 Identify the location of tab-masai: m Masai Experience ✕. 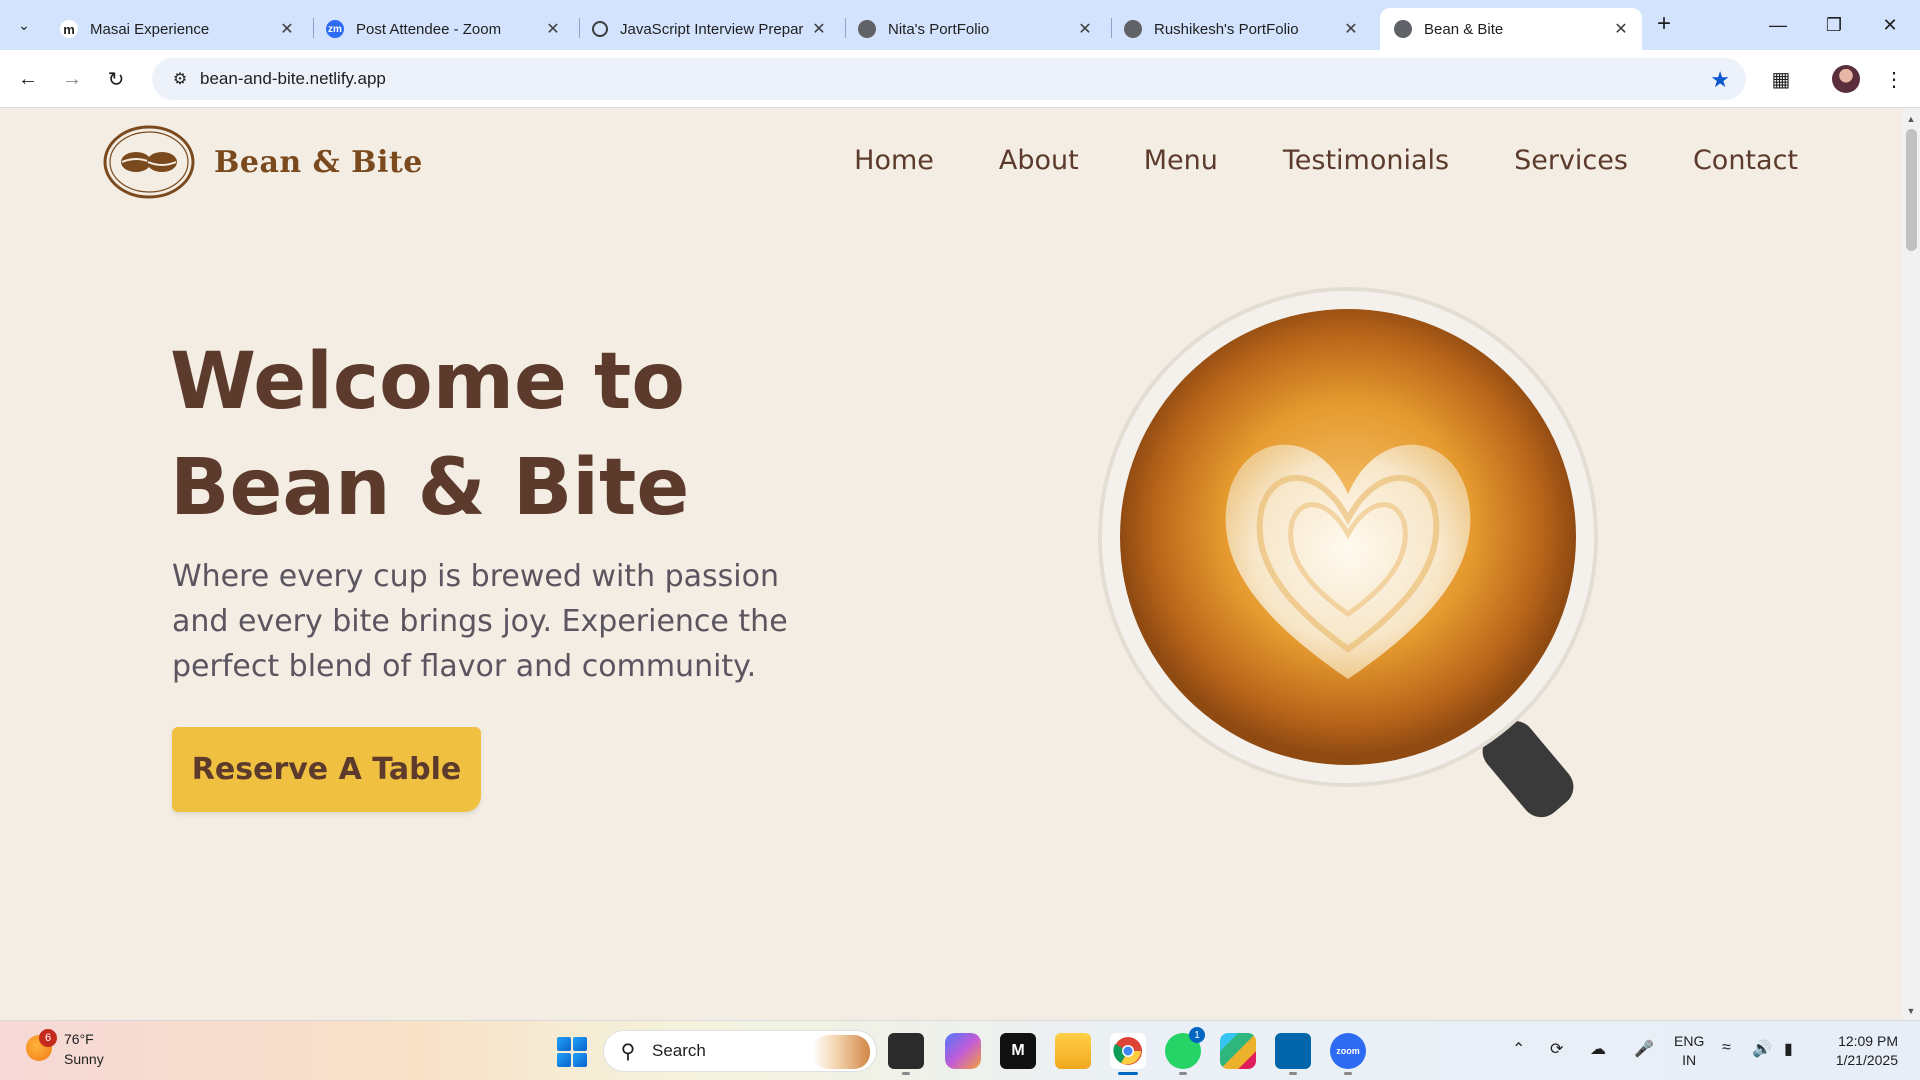
(177, 29).